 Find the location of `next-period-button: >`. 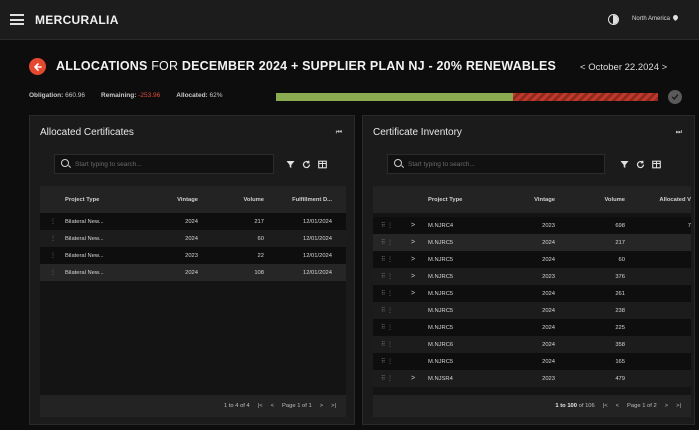

next-period-button: > is located at coordinates (665, 67).